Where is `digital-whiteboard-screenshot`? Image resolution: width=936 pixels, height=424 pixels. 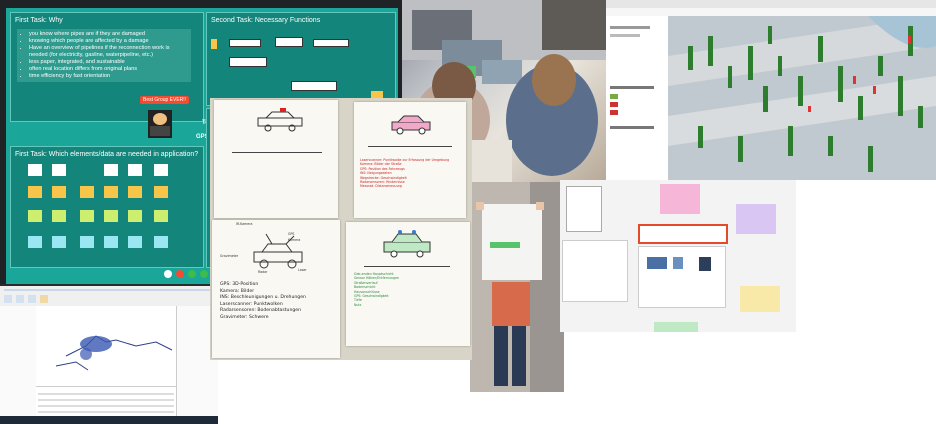 digital-whiteboard-screenshot is located at coordinates (678, 256).